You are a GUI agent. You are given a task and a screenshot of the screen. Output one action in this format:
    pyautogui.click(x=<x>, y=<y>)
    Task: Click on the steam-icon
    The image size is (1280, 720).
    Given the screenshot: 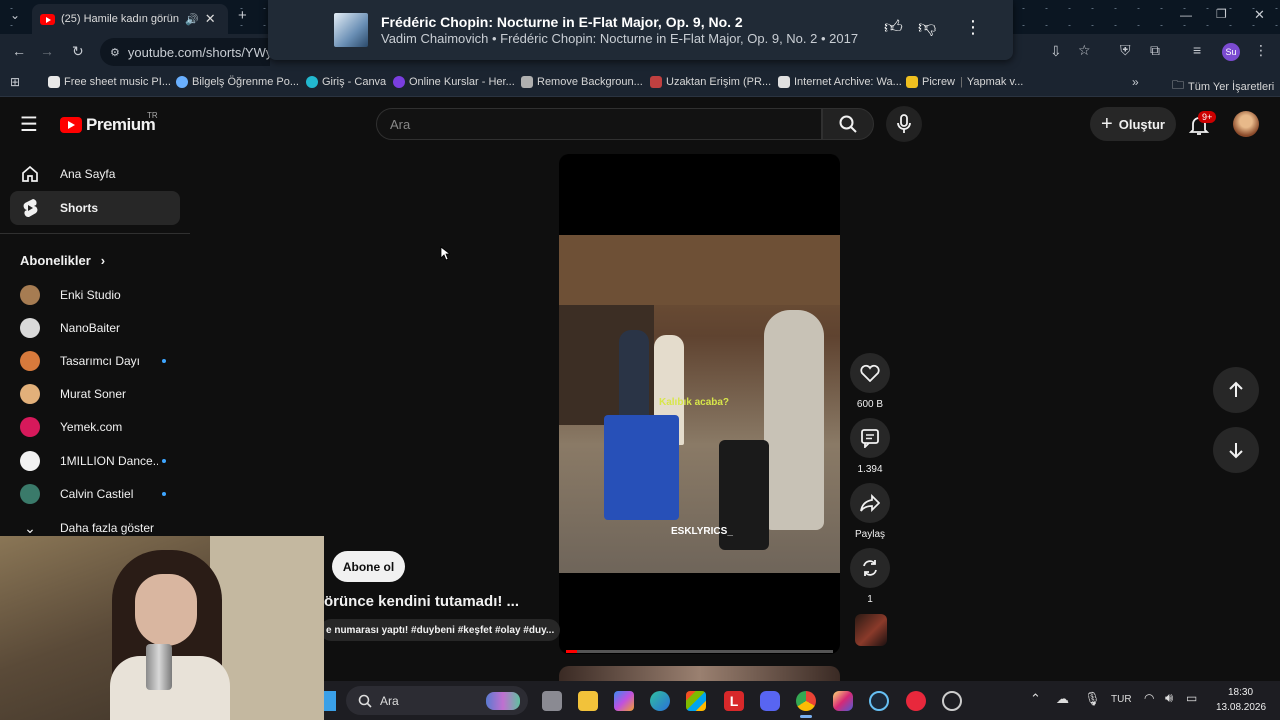 What is the action you would take?
    pyautogui.click(x=879, y=701)
    